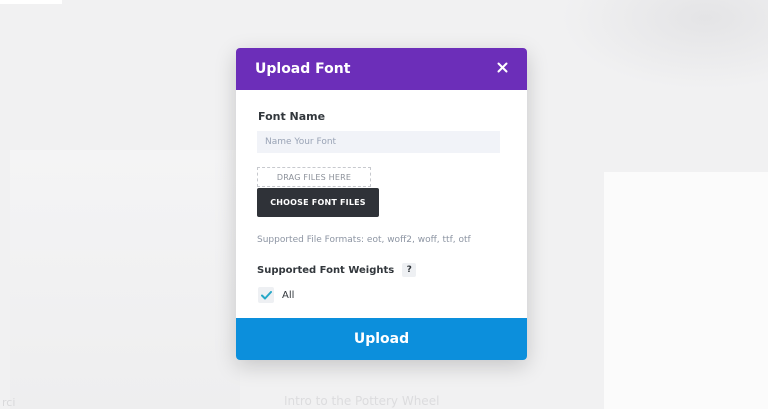 Image resolution: width=768 pixels, height=409 pixels. What do you see at coordinates (381, 69) in the screenshot?
I see `modal-header: Upload Font` at bounding box center [381, 69].